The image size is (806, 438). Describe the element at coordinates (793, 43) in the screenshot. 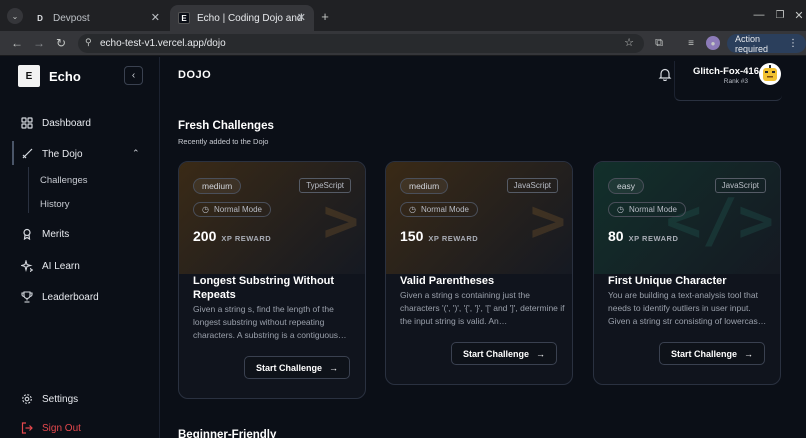

I see `more-vertical-icon: ⋮` at that location.